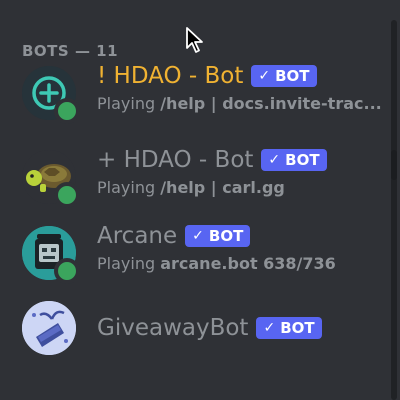 The width and height of the screenshot is (400, 400). What do you see at coordinates (170, 76) in the screenshot?
I see `member-name: ! HDAO - Bot` at bounding box center [170, 76].